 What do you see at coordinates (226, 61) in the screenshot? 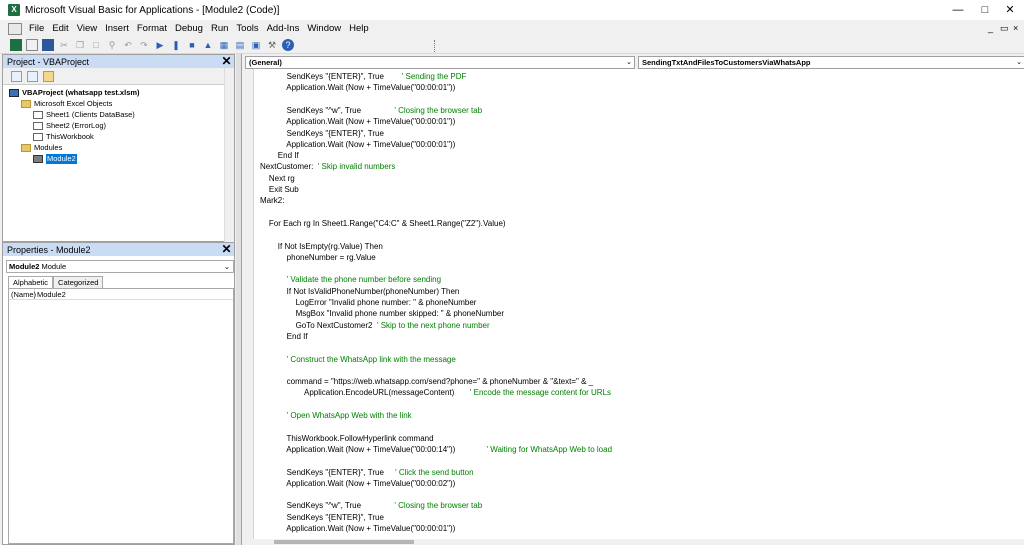
I see `project-pane-close-icon: ✕` at bounding box center [226, 61].